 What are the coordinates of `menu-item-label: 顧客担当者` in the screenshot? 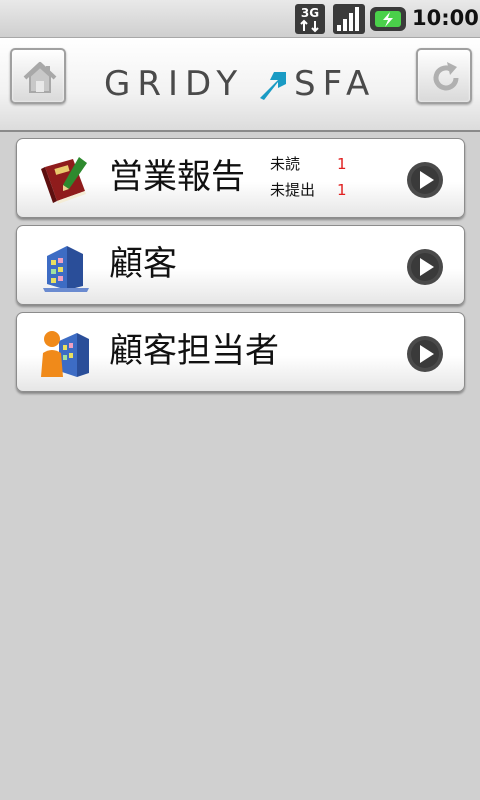 It's located at (194, 351).